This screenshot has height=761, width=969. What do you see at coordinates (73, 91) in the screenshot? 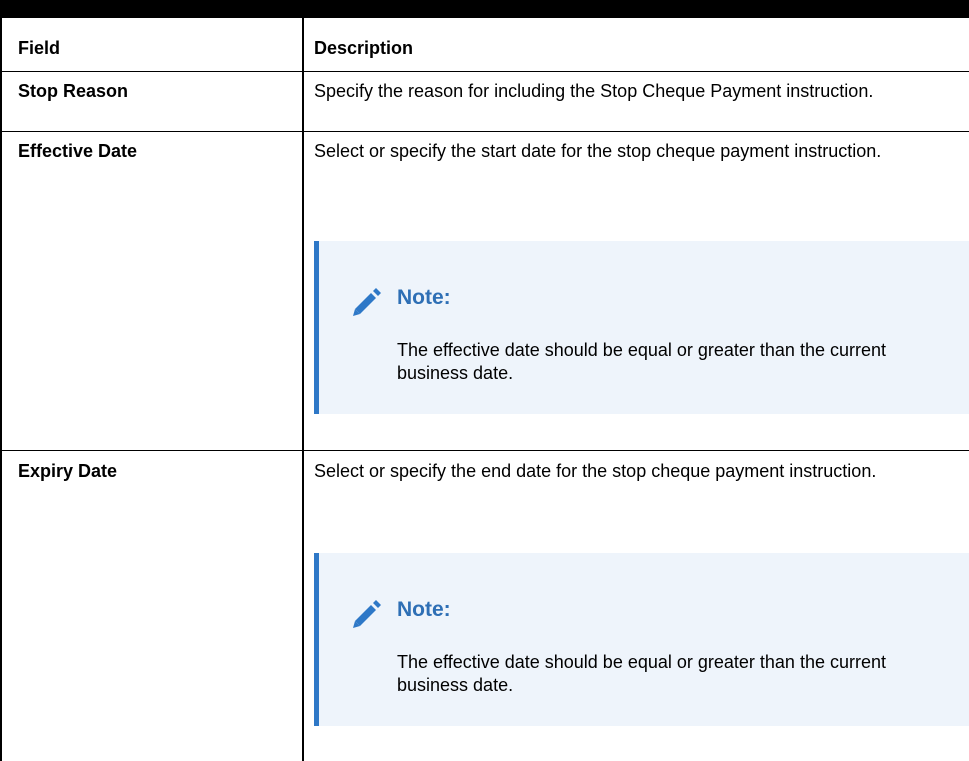
I see `row-stop-reason-field: Stop Reason` at bounding box center [73, 91].